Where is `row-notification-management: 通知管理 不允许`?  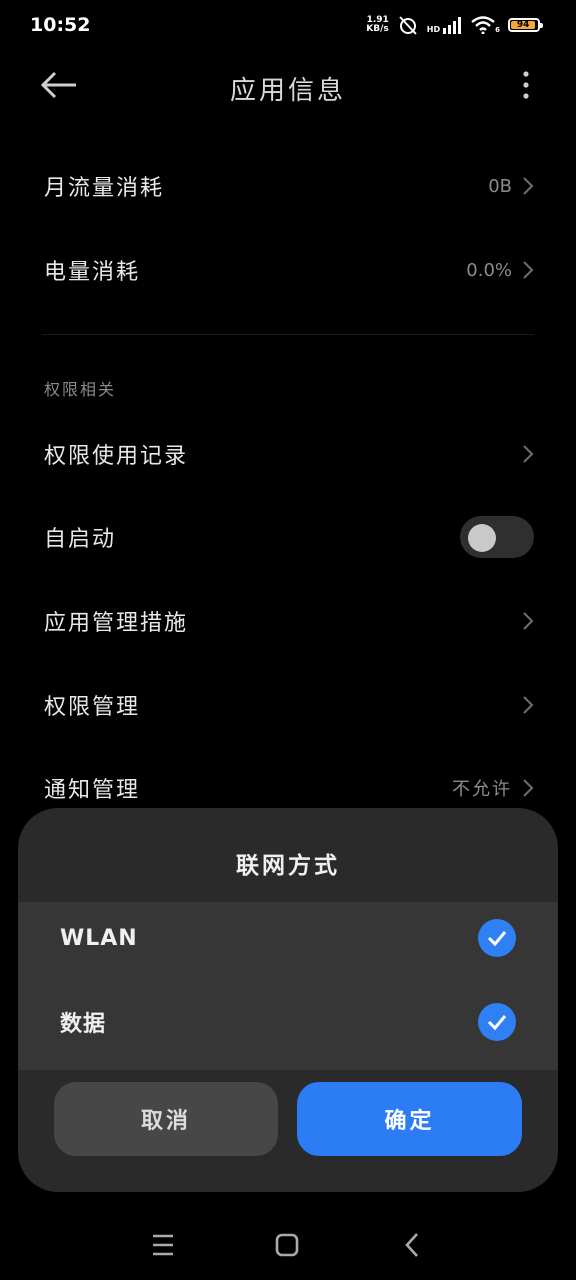
row-notification-management: 通知管理 不允许 is located at coordinates (289, 788).